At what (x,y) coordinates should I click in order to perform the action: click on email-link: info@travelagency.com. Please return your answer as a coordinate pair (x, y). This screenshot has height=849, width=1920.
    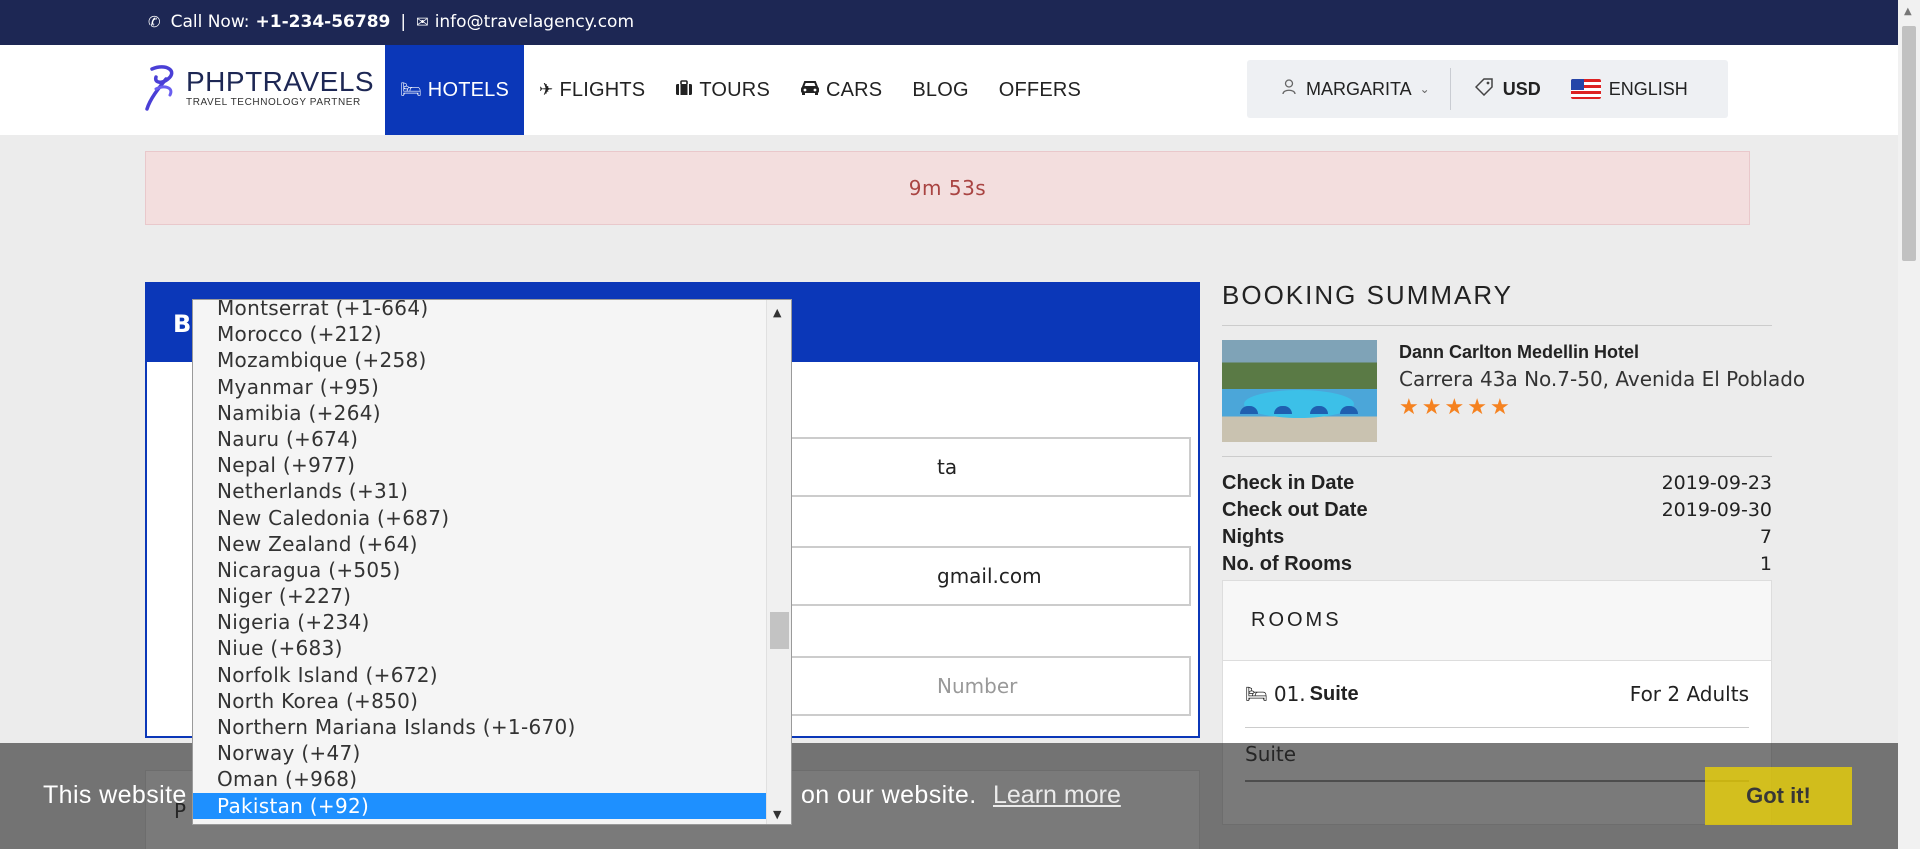
    Looking at the image, I should click on (534, 22).